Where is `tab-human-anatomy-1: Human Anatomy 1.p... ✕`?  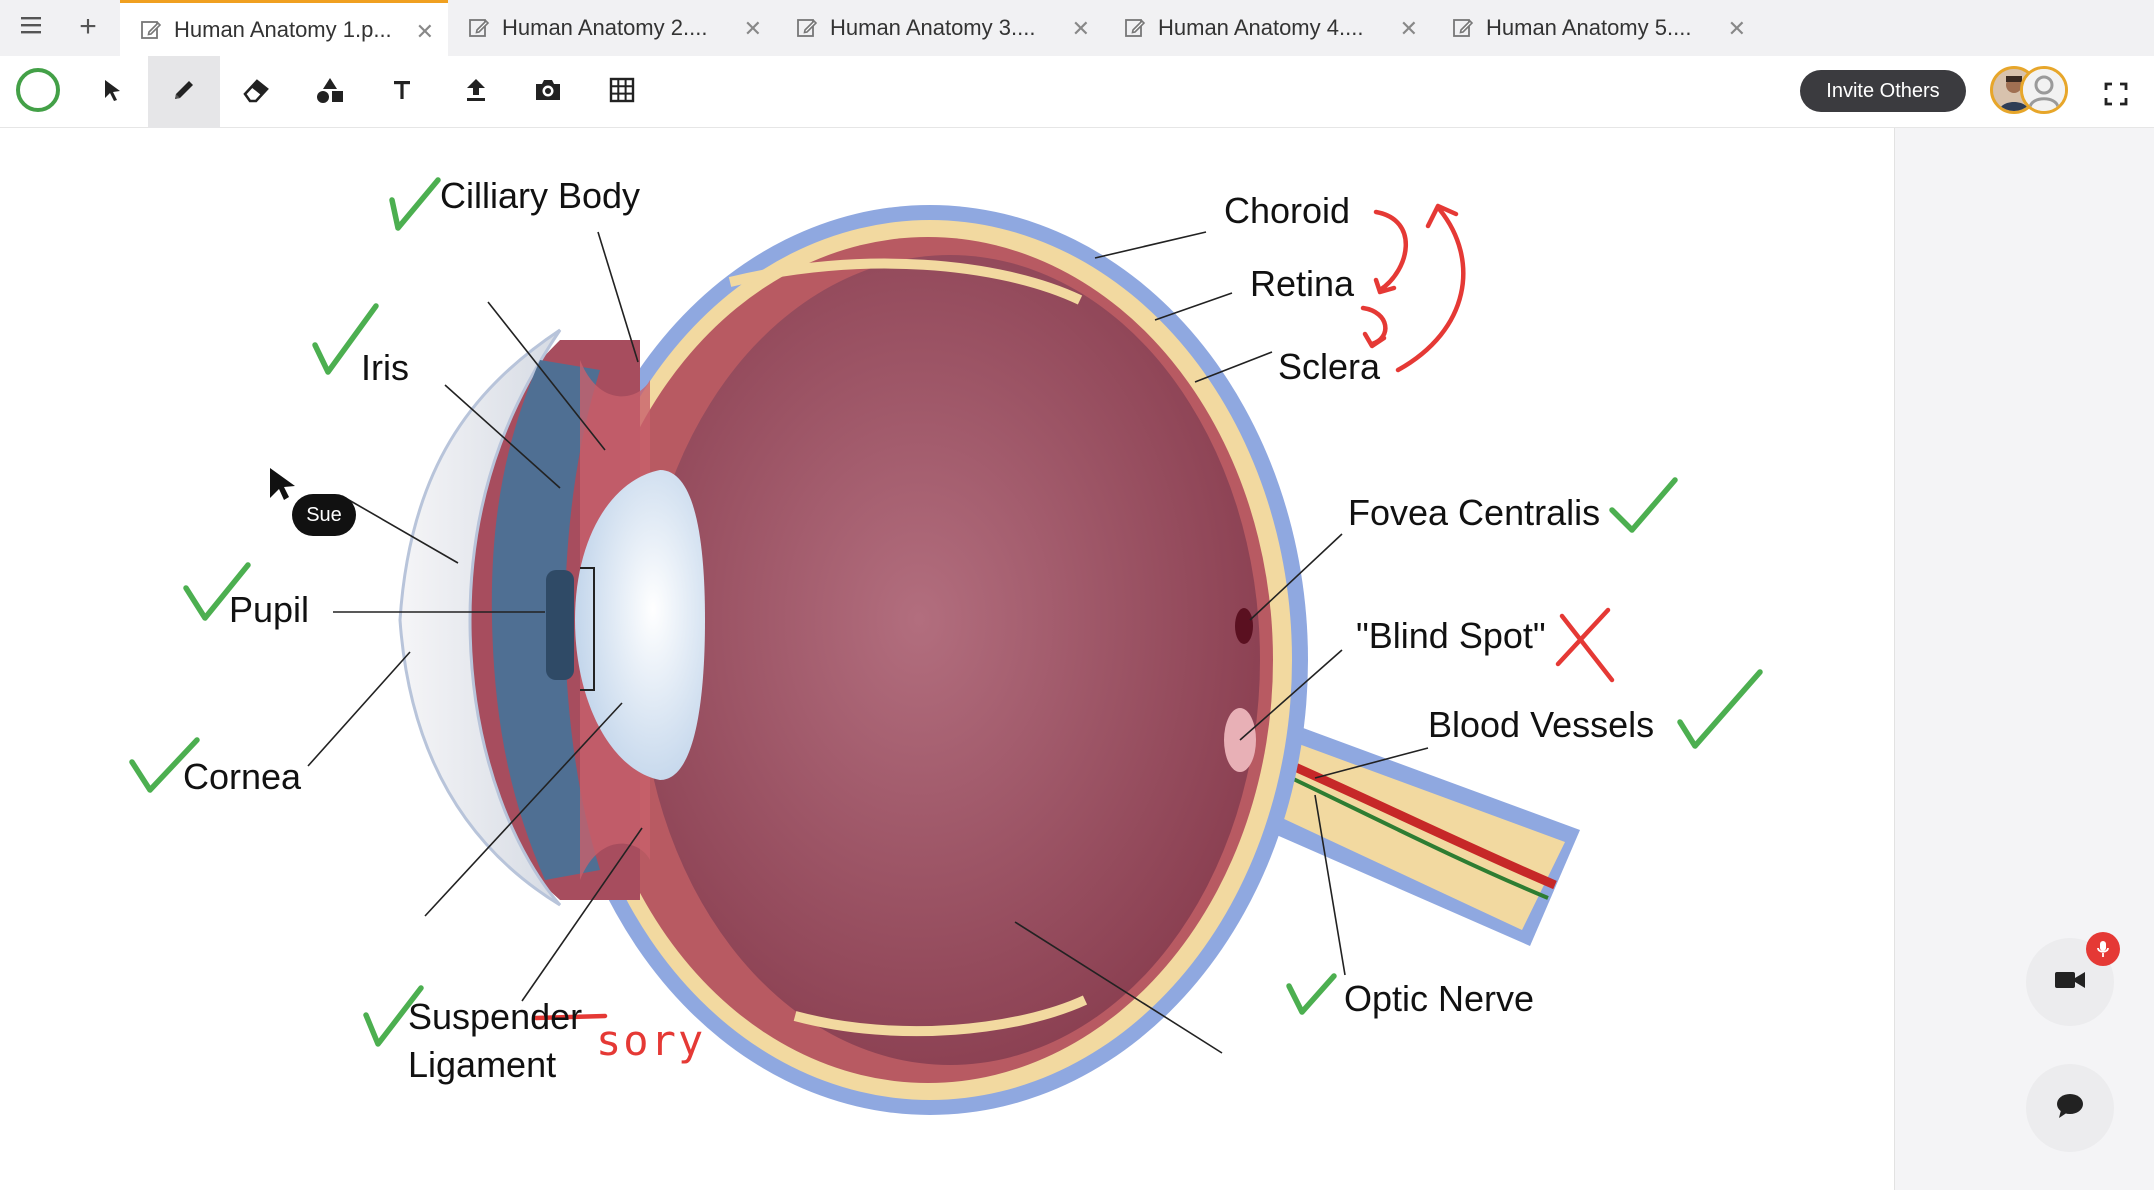 tab-human-anatomy-1: Human Anatomy 1.p... ✕ is located at coordinates (284, 28).